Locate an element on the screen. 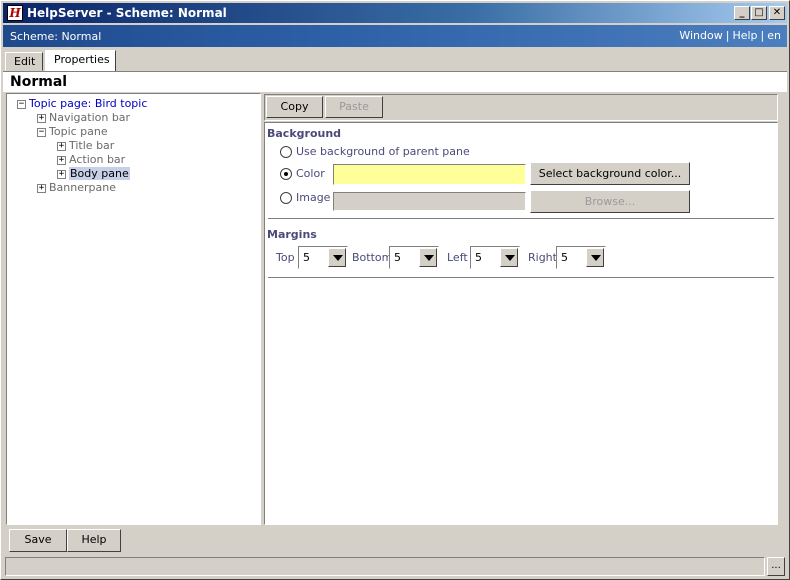 The height and width of the screenshot is (580, 790). bottom-margin-value: 5 is located at coordinates (397, 257).